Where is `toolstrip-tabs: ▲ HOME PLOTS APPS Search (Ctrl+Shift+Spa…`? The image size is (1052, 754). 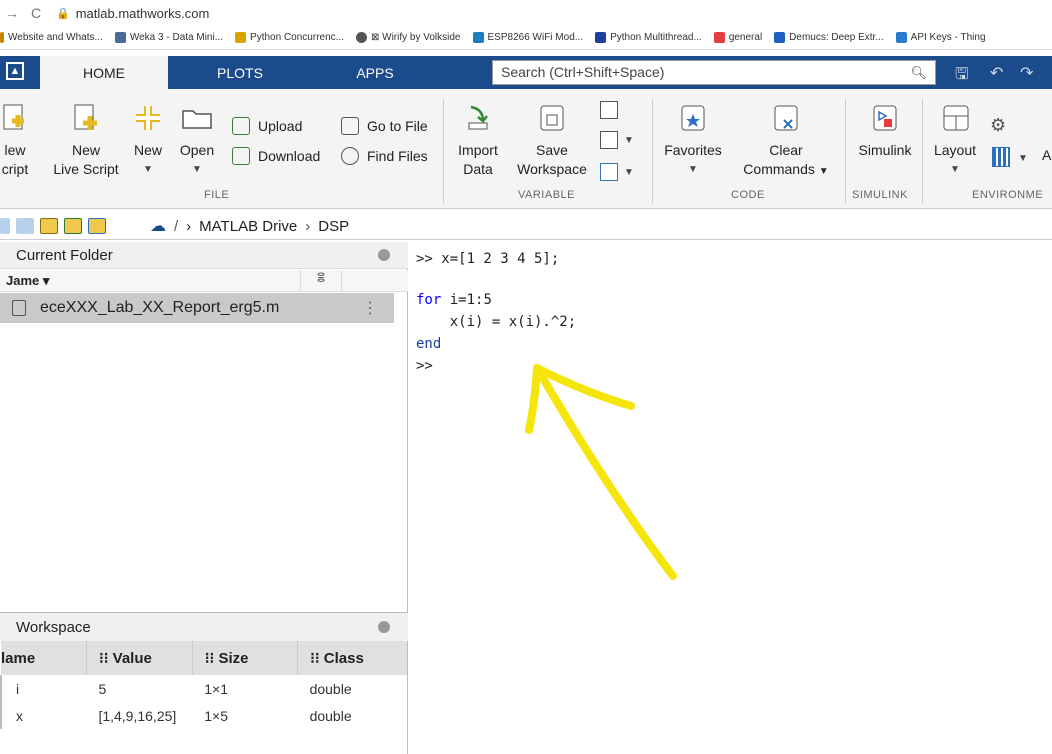
toolstrip-tabs: ▲ HOME PLOTS APPS Search (Ctrl+Shift+Spa… is located at coordinates (526, 72).